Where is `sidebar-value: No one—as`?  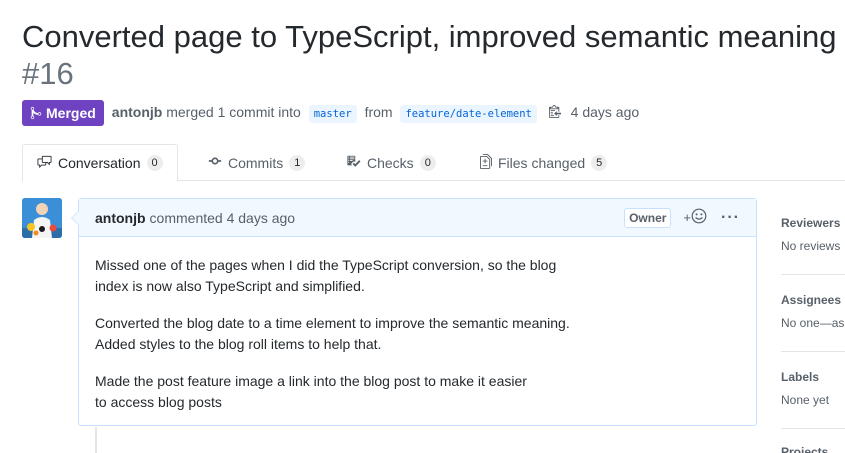
sidebar-value: No one—as is located at coordinates (813, 323).